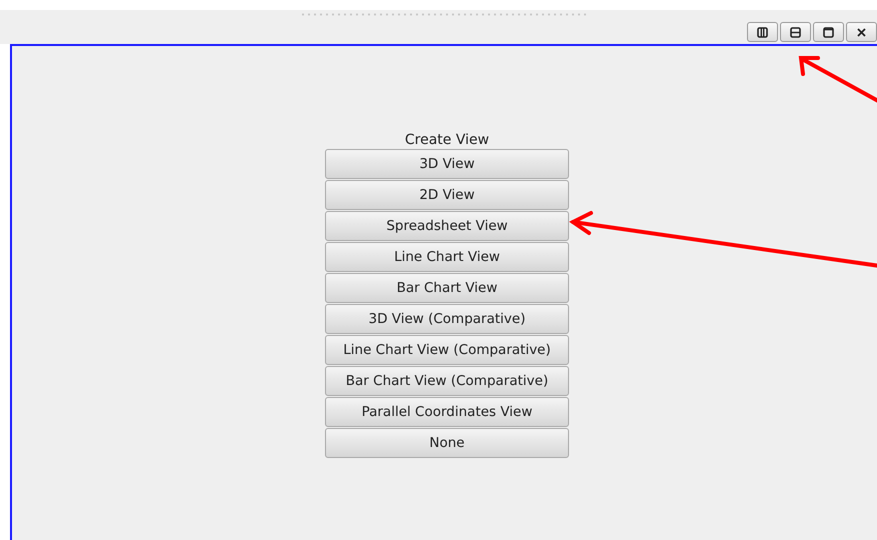  I want to click on view-button: 3D View, so click(447, 164).